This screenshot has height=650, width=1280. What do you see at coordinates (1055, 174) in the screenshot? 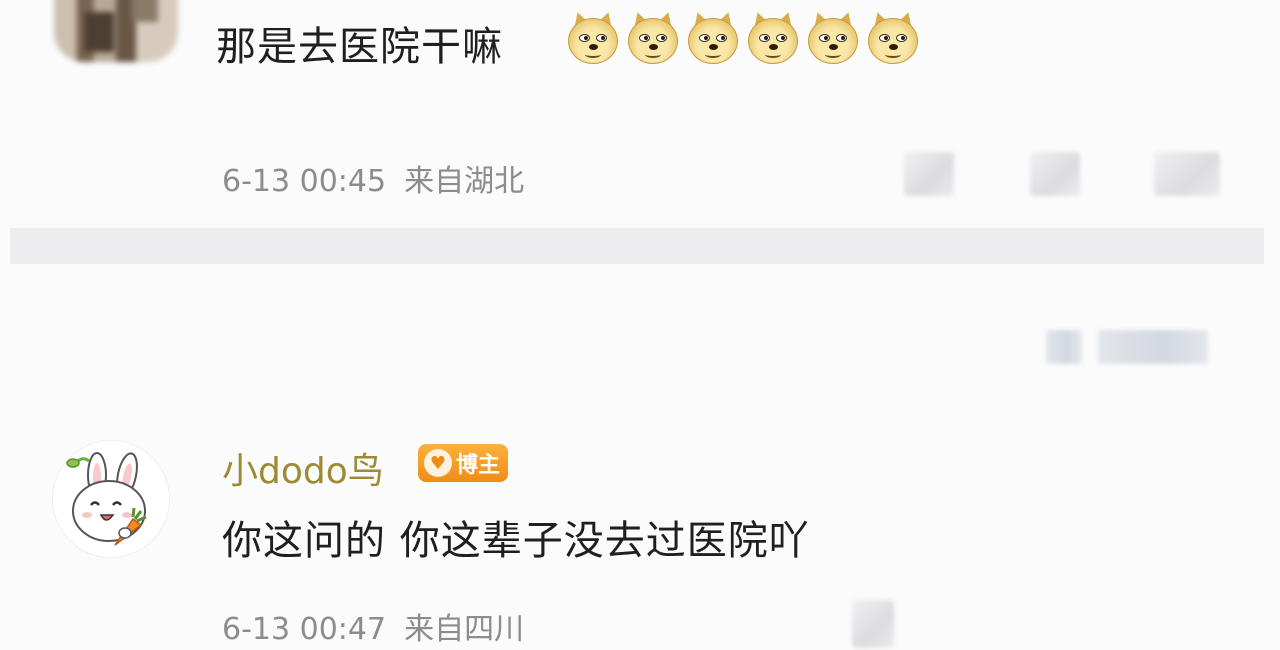
I see `comment-icon` at bounding box center [1055, 174].